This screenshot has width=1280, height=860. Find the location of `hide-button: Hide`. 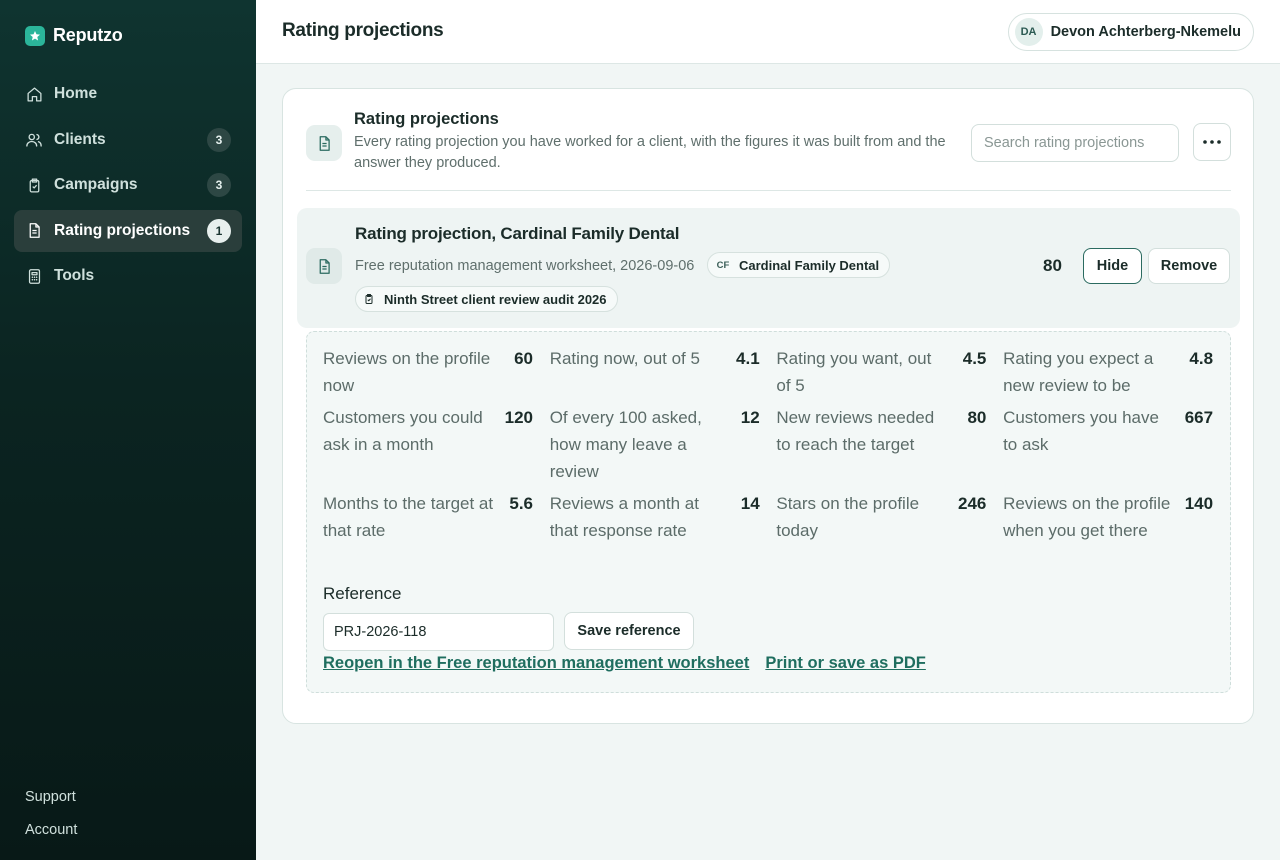

hide-button: Hide is located at coordinates (1112, 266).